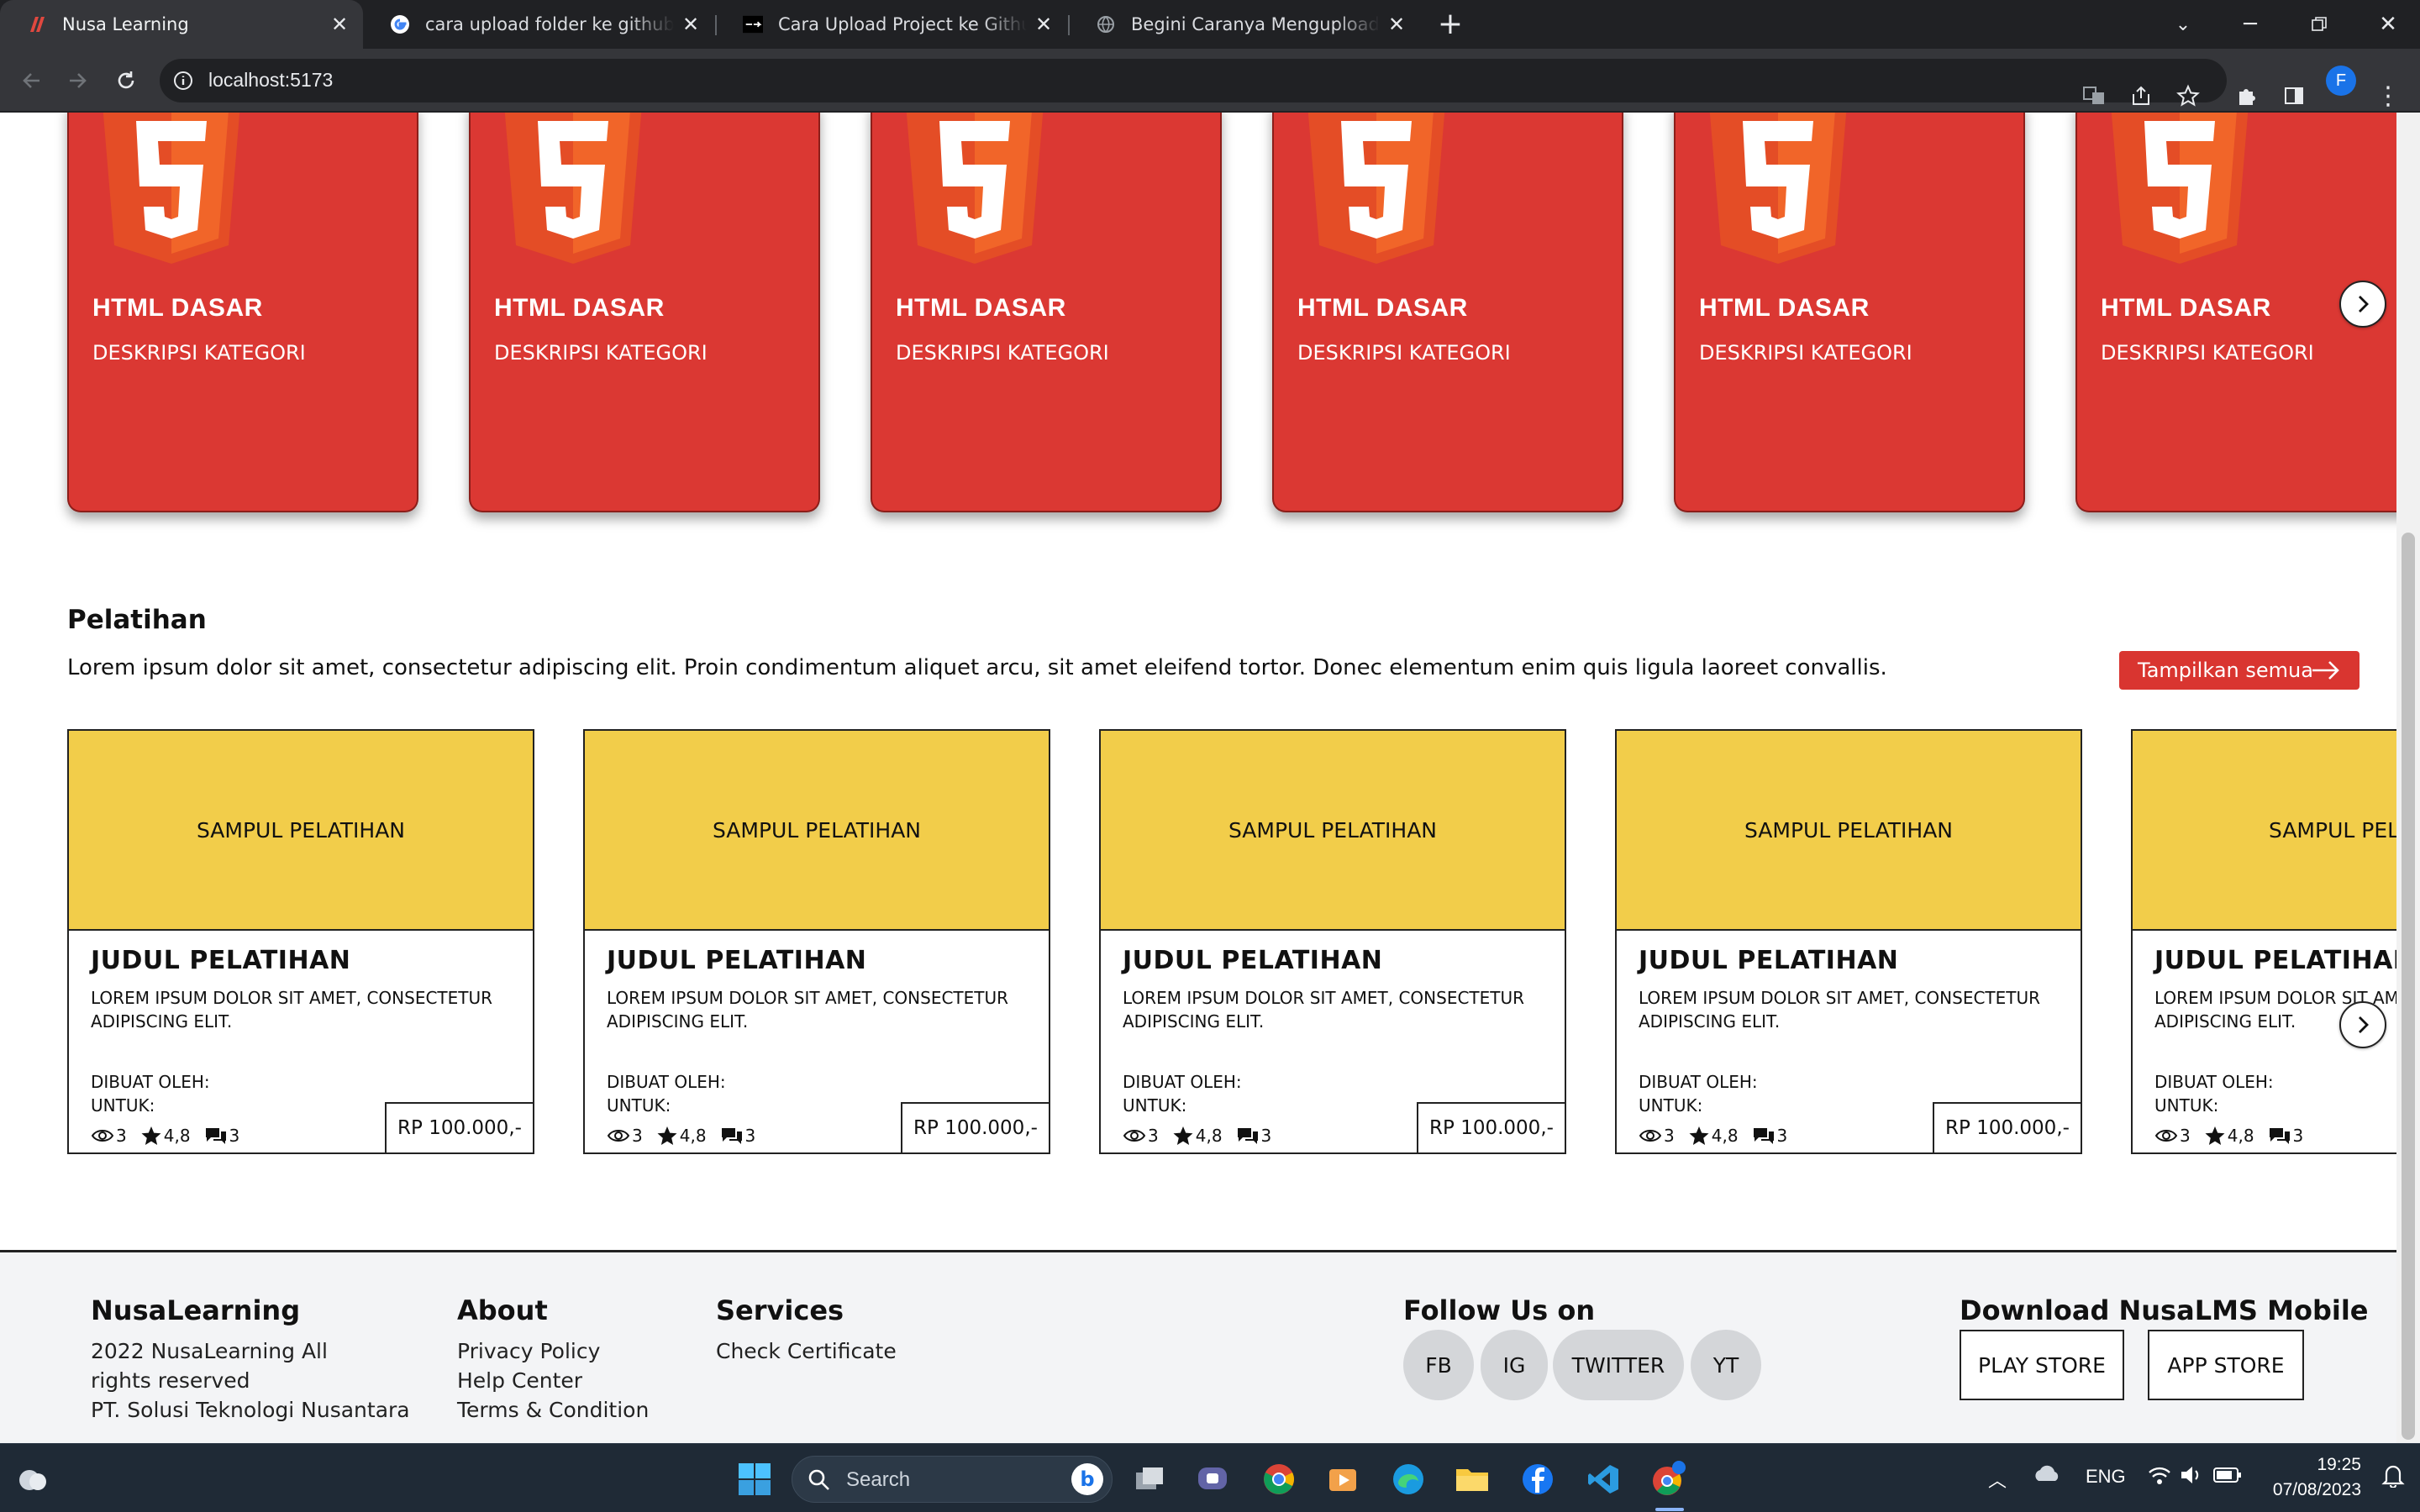  I want to click on vscode-icon, so click(1603, 1479).